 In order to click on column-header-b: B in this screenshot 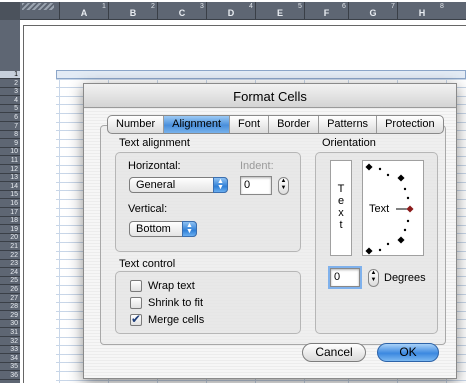, I will do `click(132, 11)`.